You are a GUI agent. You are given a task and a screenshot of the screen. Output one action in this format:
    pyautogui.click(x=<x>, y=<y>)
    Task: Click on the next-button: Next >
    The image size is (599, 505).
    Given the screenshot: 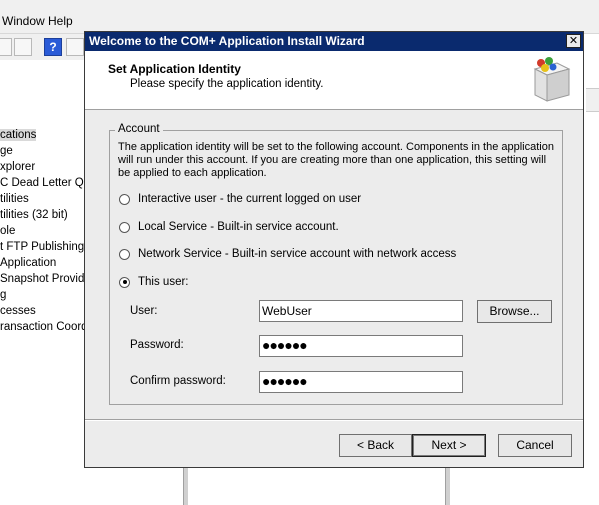 What is the action you would take?
    pyautogui.click(x=449, y=445)
    